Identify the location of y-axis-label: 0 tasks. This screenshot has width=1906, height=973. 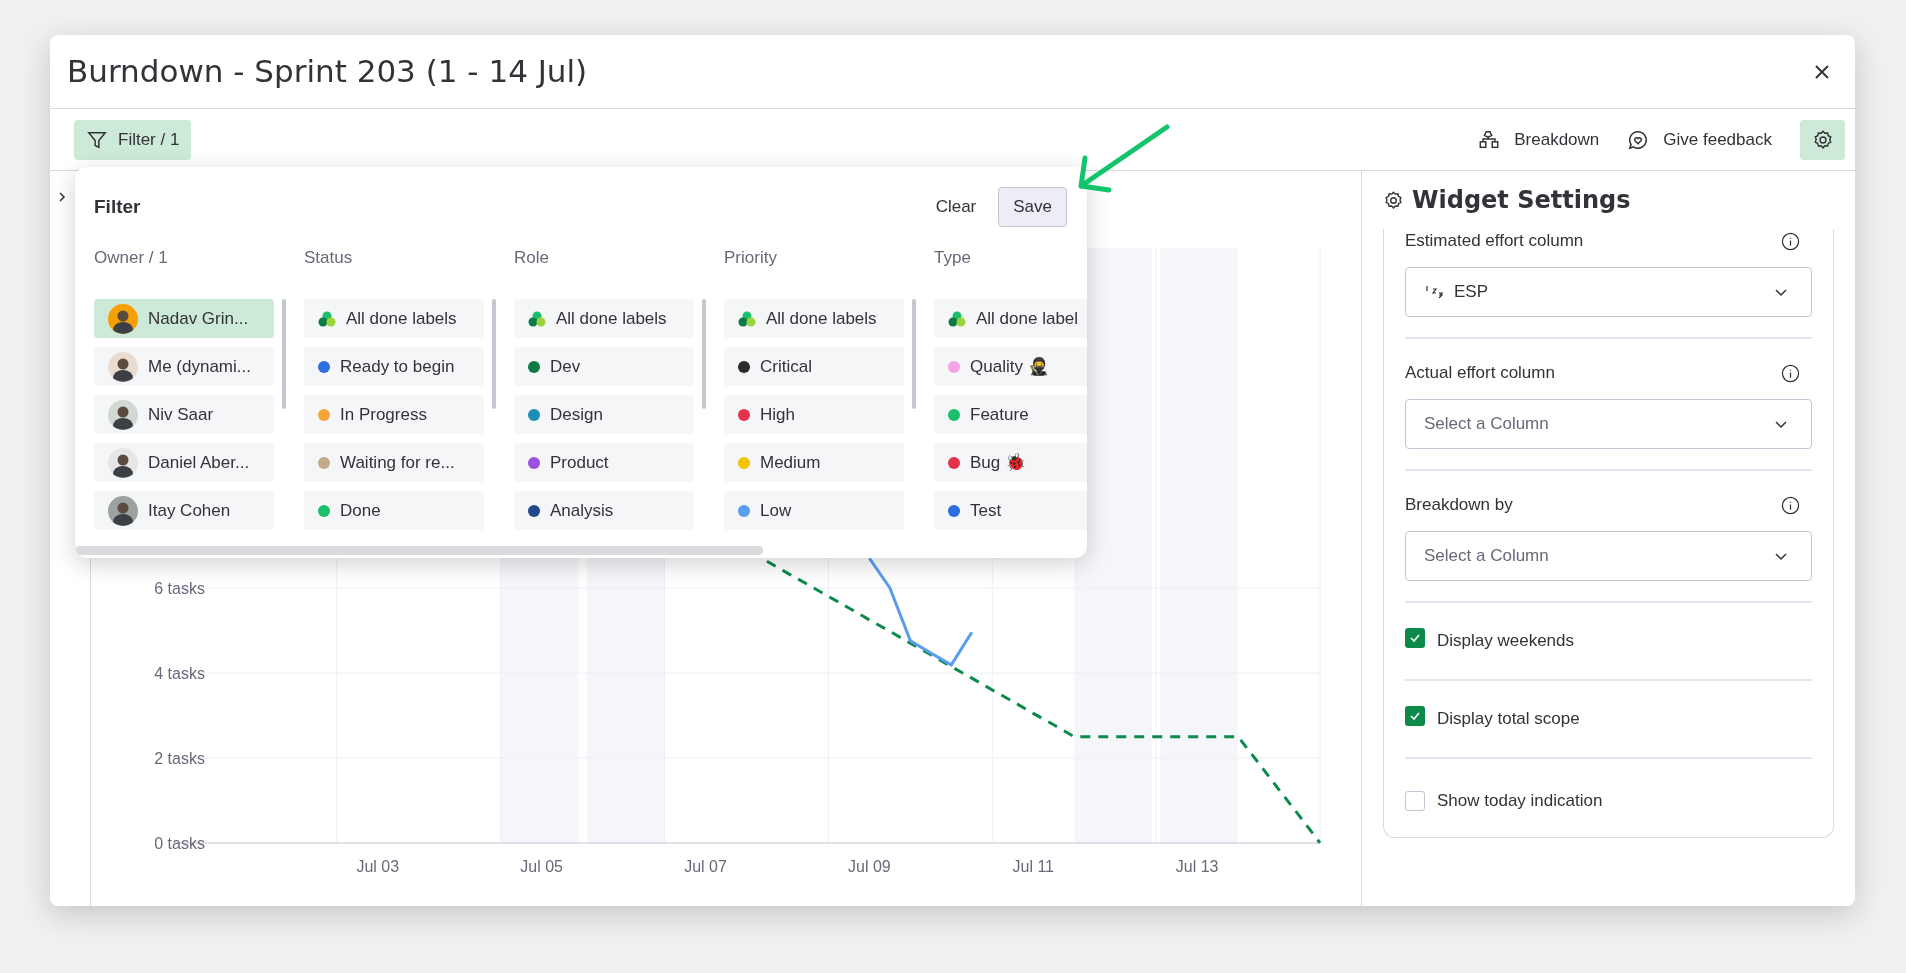
(179, 843).